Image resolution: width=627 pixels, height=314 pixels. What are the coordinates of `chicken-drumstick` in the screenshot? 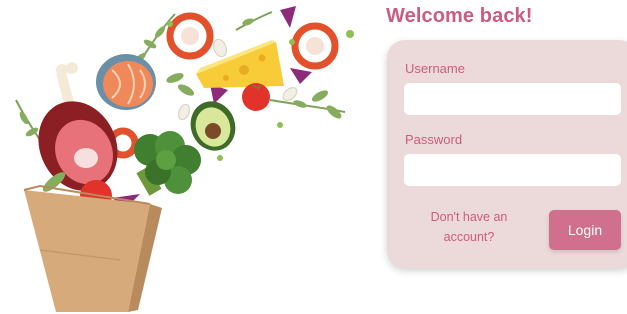 It's located at (67, 84).